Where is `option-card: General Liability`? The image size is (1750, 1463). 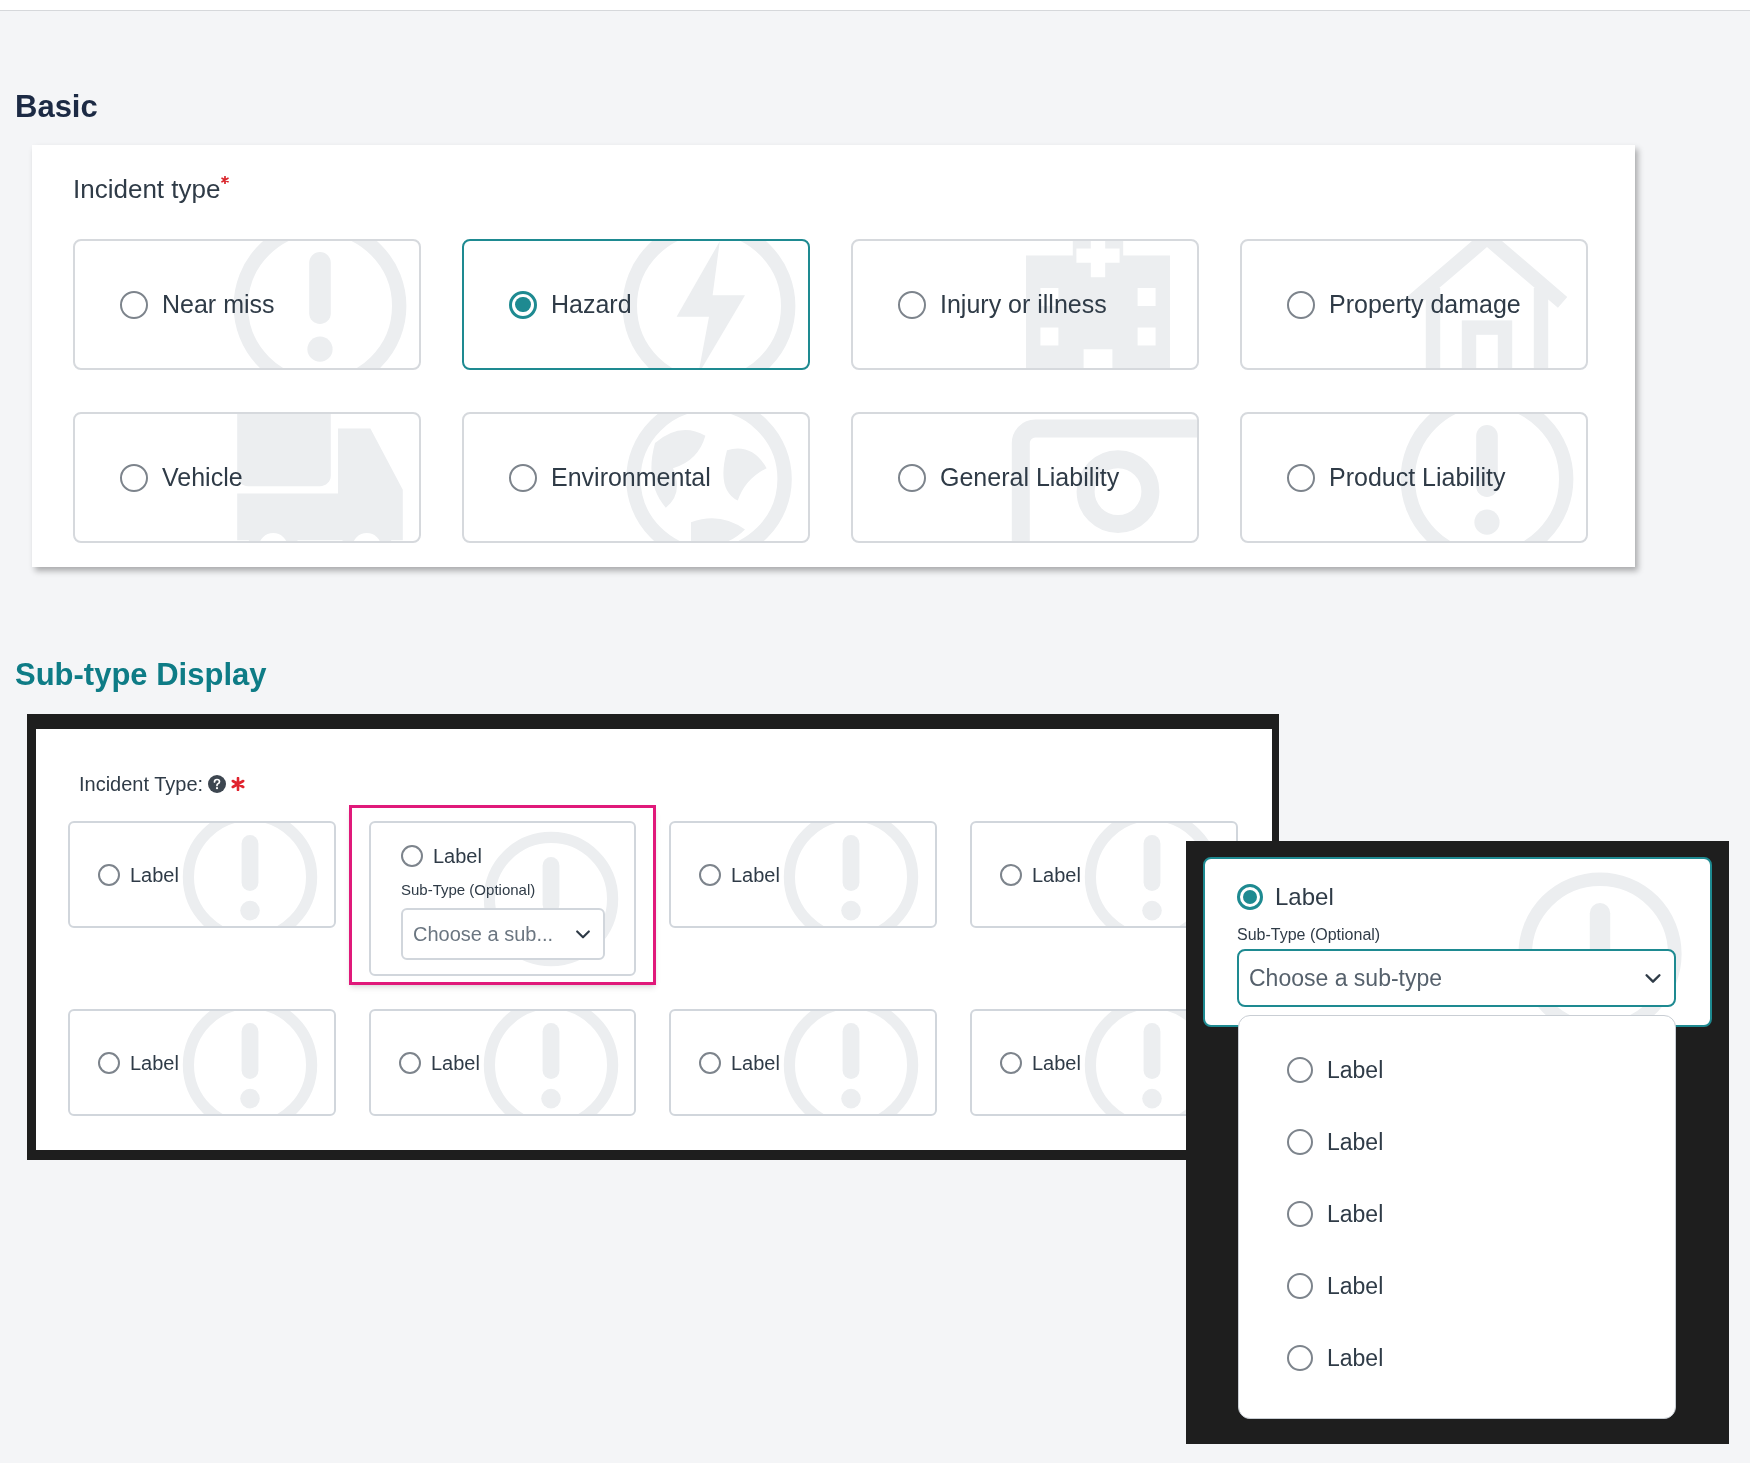
option-card: General Liability is located at coordinates (1025, 477).